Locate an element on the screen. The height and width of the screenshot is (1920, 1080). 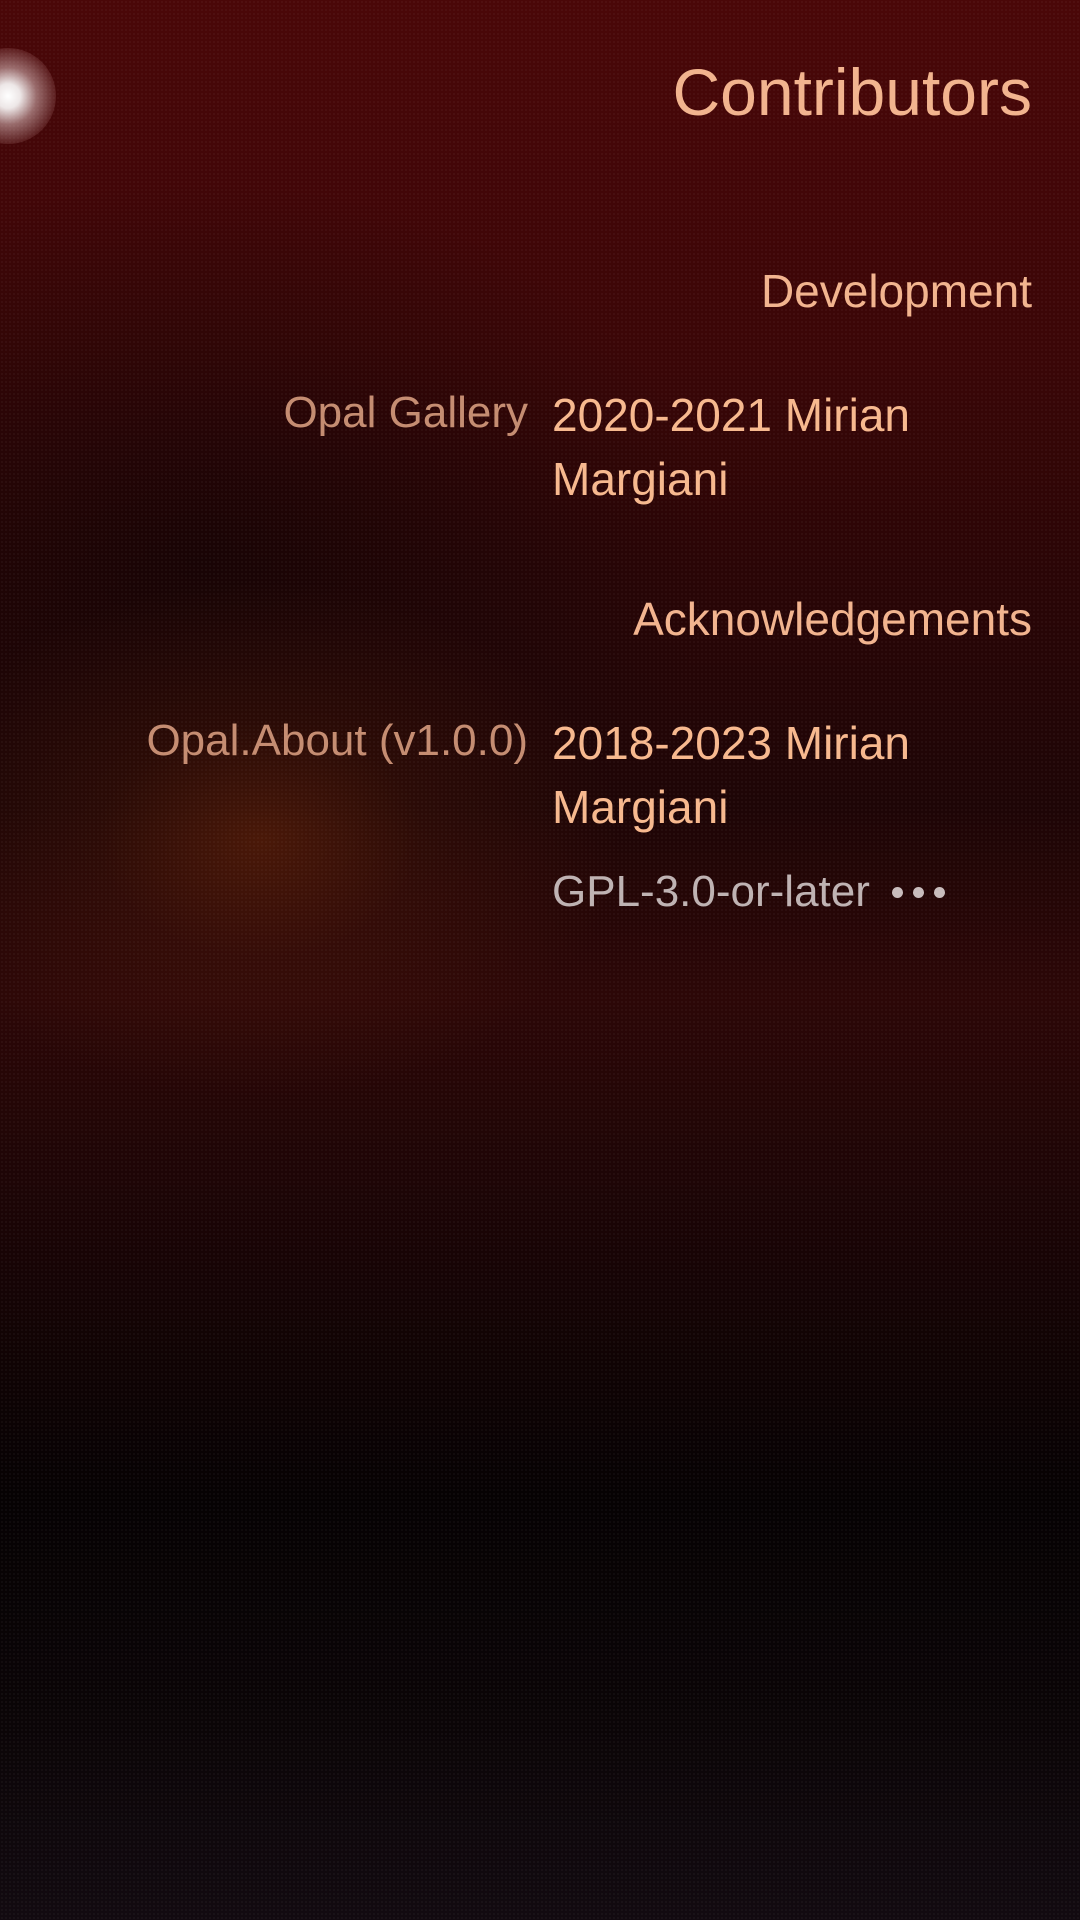
more-dots-icon is located at coordinates (918, 892).